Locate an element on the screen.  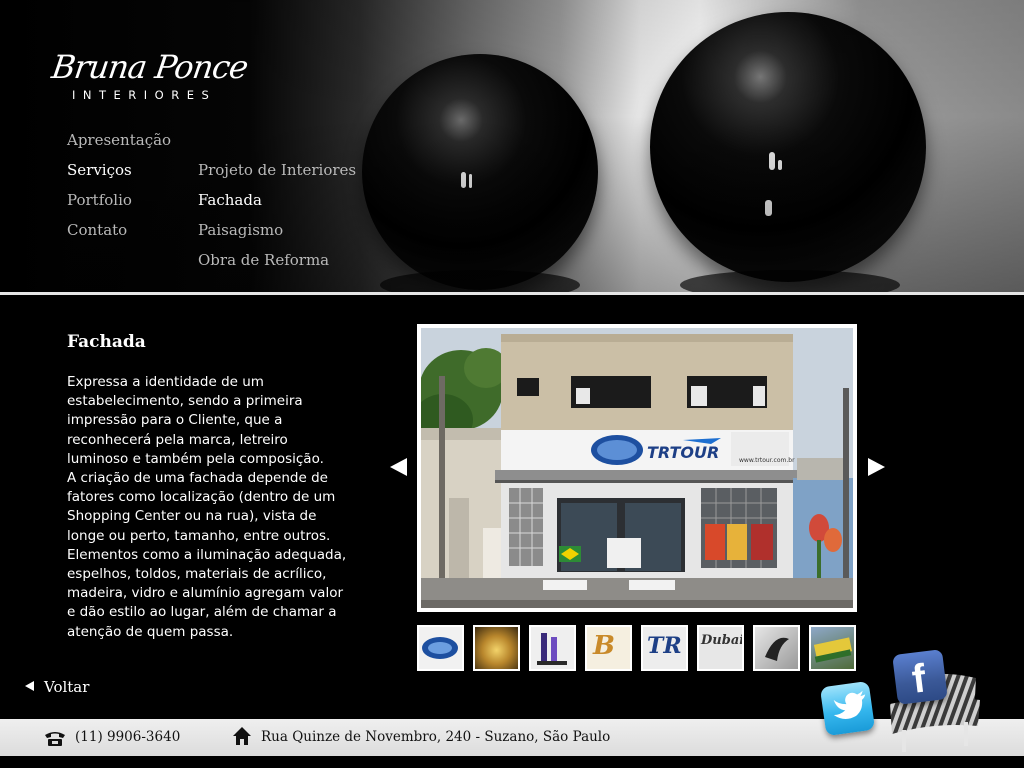
nav-item-portfolio: Portfolio is located at coordinates (99, 200).